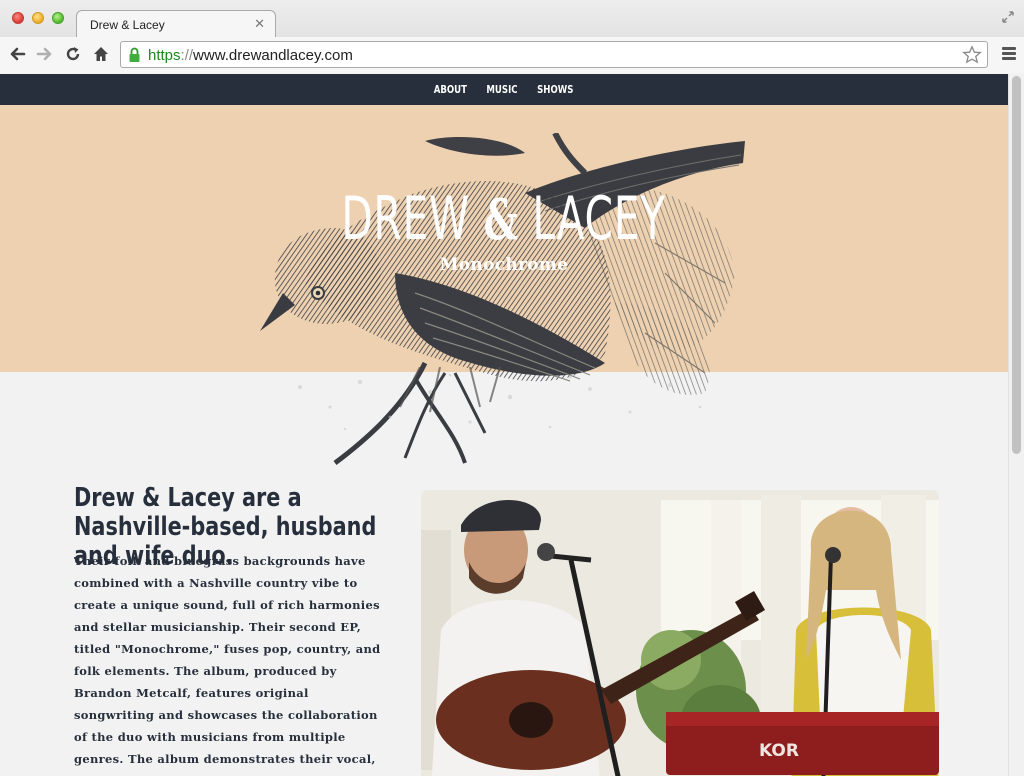 The width and height of the screenshot is (1024, 776). I want to click on nav-about: ABOUT, so click(450, 89).